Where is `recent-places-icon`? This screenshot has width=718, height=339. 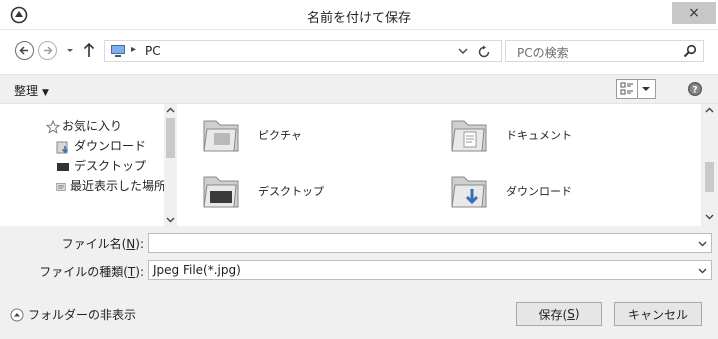
recent-places-icon is located at coordinates (61, 187).